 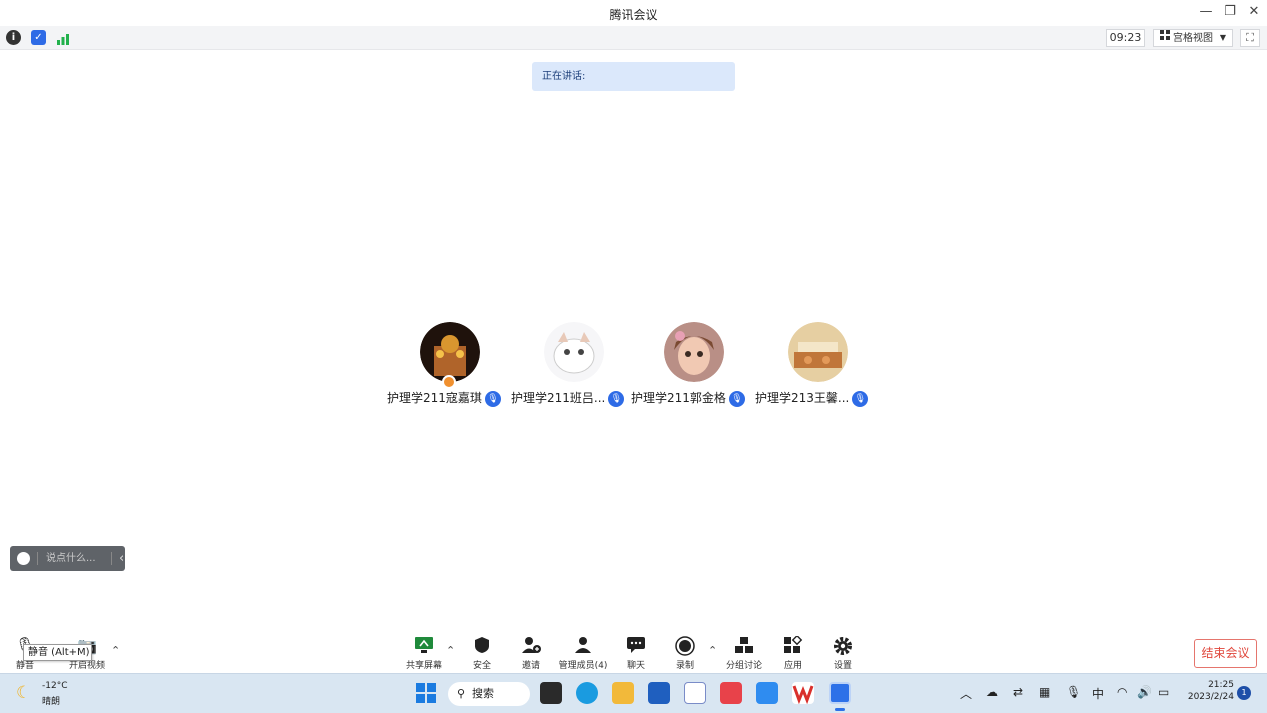 I want to click on meeting-info-bar: i ✓ 09:23 宫格视图 ▼ ⛶, so click(x=633, y=38).